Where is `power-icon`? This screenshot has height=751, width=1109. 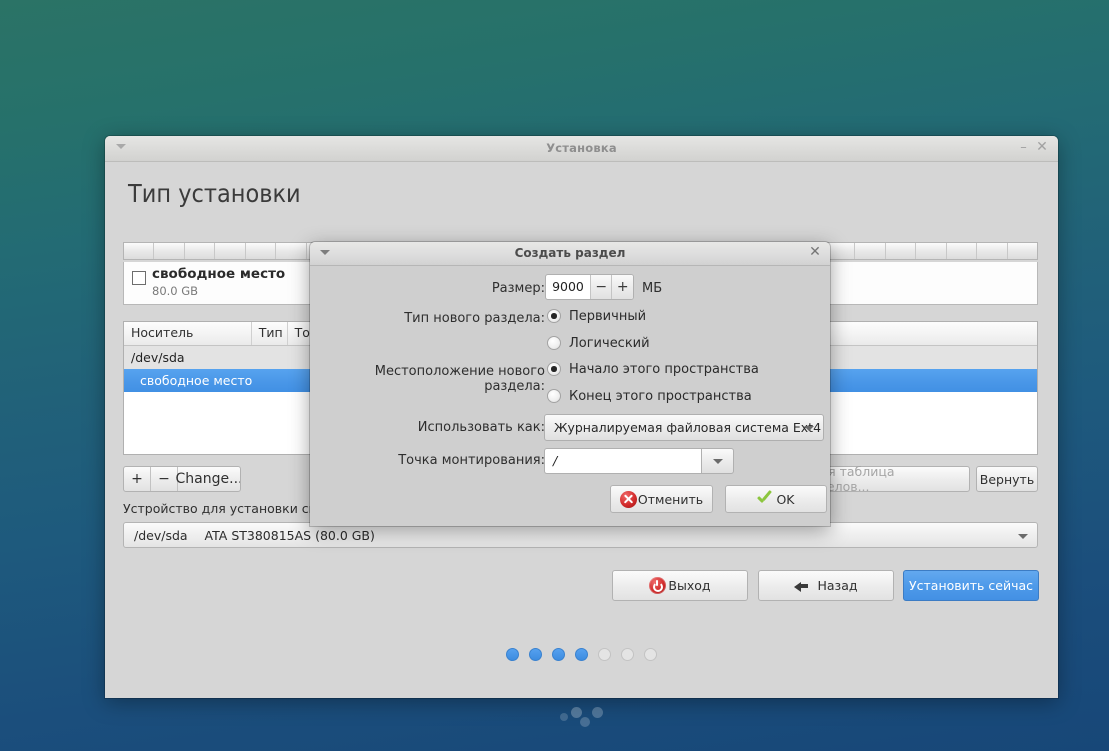 power-icon is located at coordinates (658, 585).